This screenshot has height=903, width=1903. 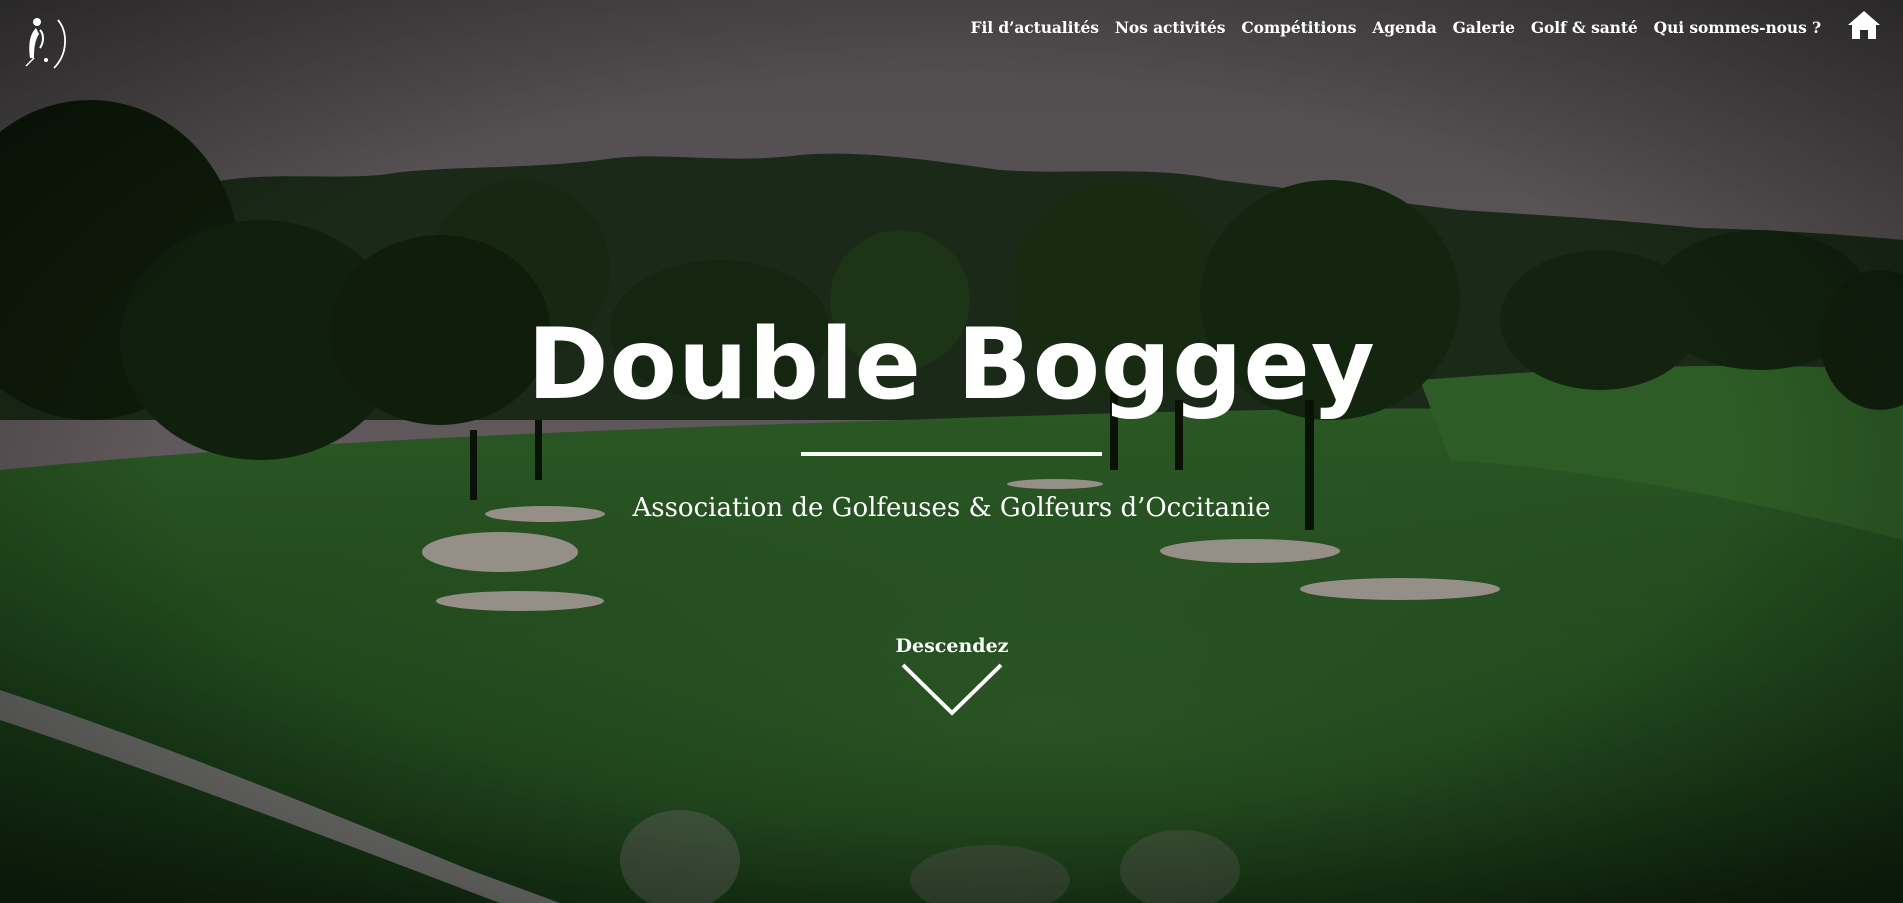 I want to click on nav-item-agenda: Agenda, so click(x=1404, y=27).